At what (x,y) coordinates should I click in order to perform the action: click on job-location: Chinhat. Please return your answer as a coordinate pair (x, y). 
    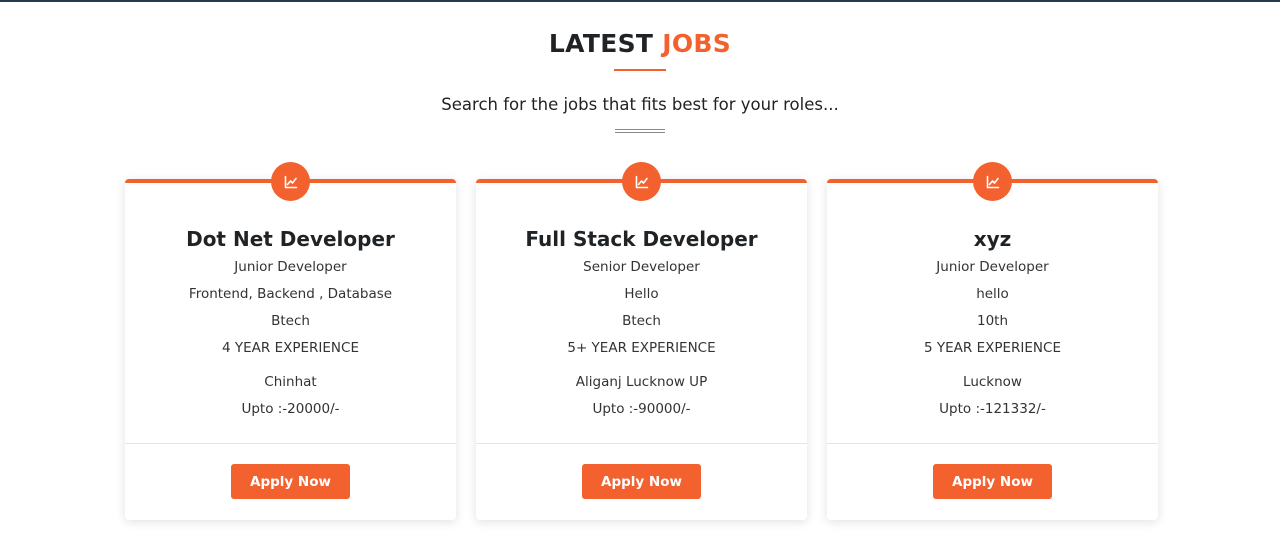
    Looking at the image, I should click on (290, 382).